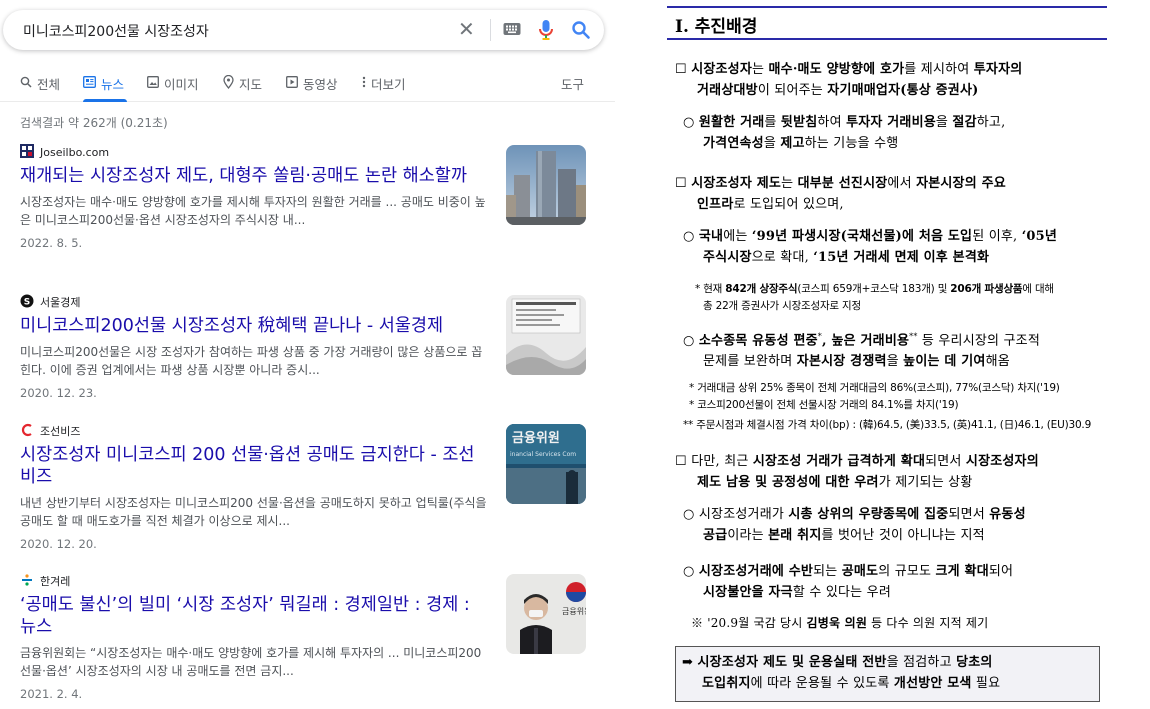  What do you see at coordinates (252, 176) in the screenshot?
I see `result-title-link: 재개되는 시장조성자 제도, 대형주 쏠림·공매도 논란 해소할까` at bounding box center [252, 176].